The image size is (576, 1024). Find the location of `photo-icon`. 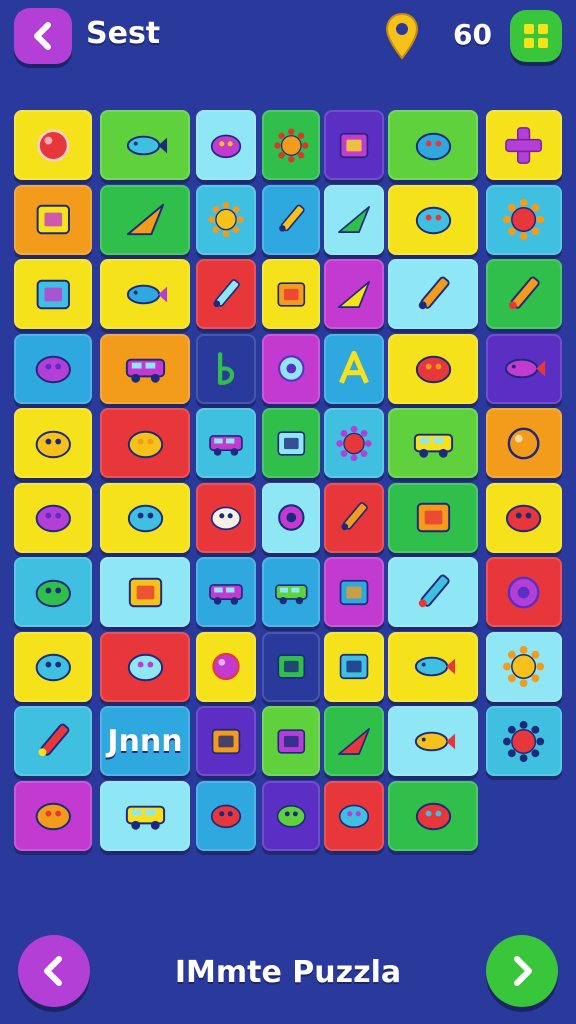

photo-icon is located at coordinates (354, 592).